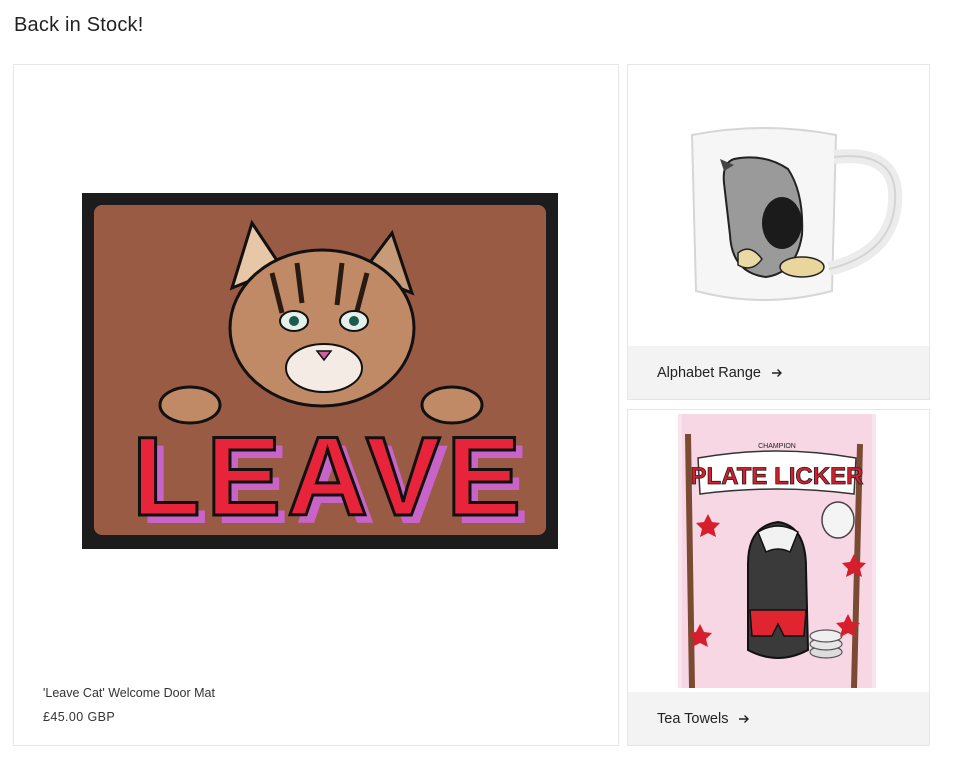  I want to click on tea-towel-image: CHAMPION PLATE LICKER, so click(777, 551).